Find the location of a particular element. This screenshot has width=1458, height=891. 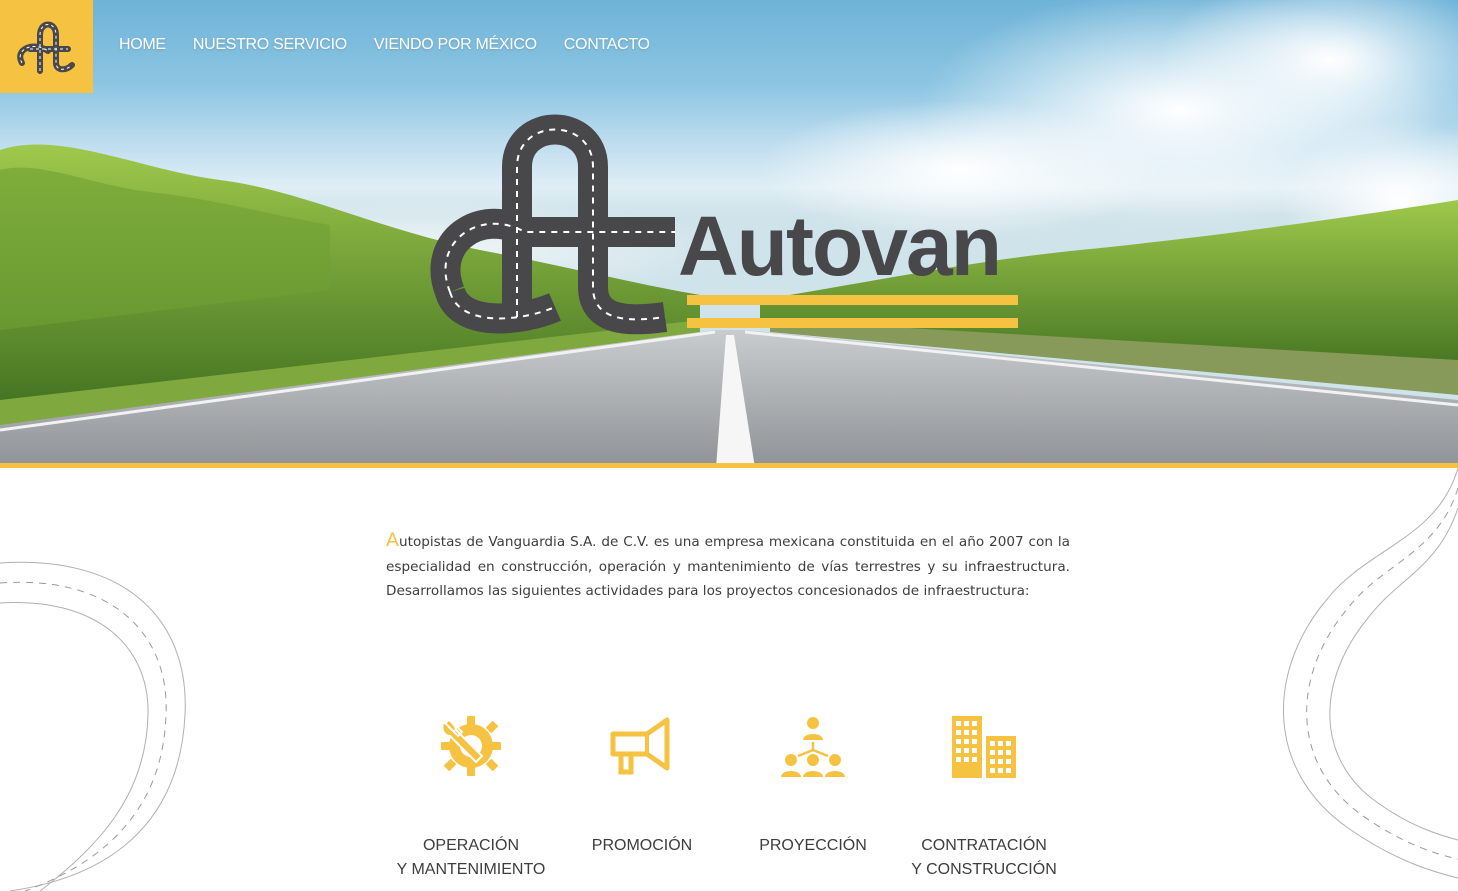

service-label-line1: PROYECCIÓN is located at coordinates (813, 845).